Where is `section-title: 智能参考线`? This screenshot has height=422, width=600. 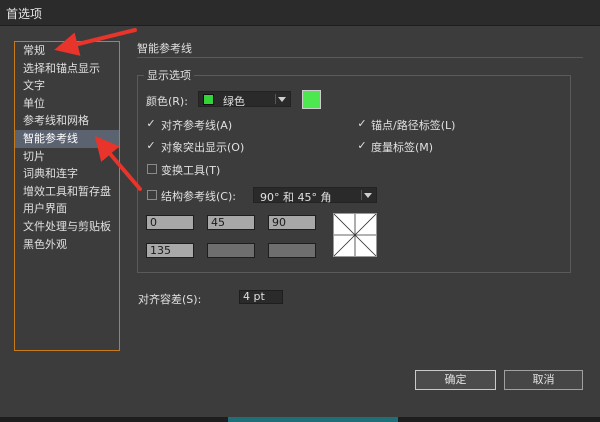
section-title: 智能参考线 is located at coordinates (164, 48).